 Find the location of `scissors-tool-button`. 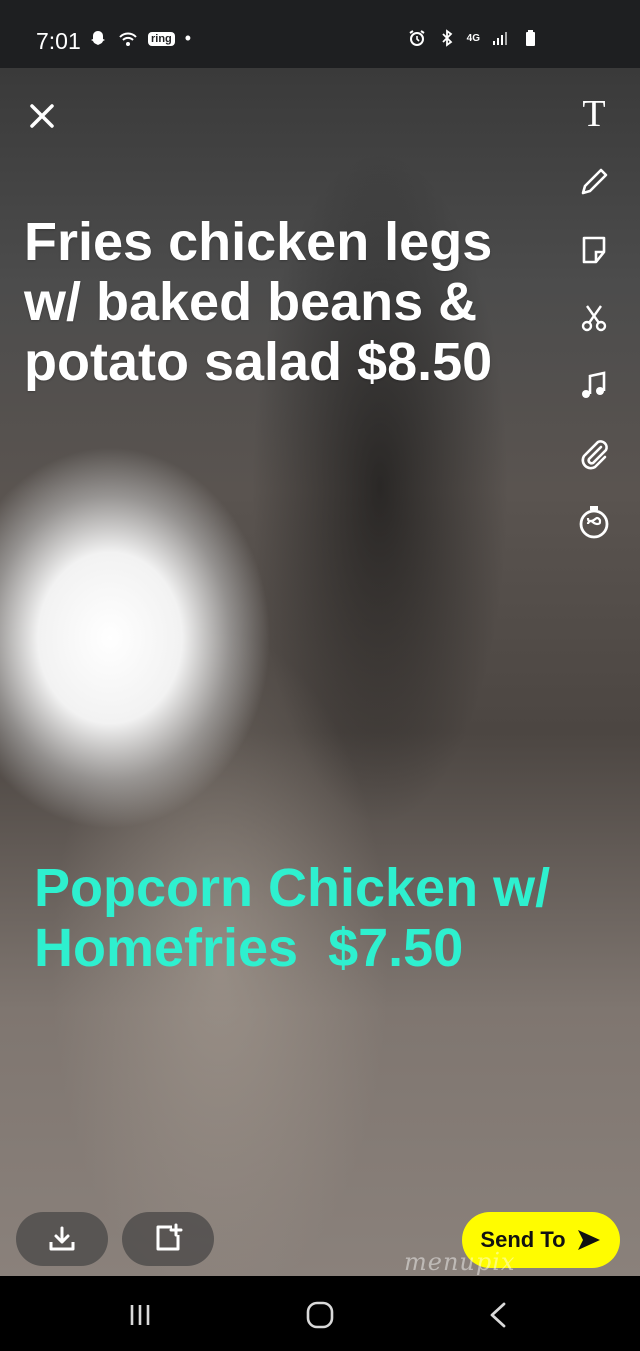

scissors-tool-button is located at coordinates (594, 318).